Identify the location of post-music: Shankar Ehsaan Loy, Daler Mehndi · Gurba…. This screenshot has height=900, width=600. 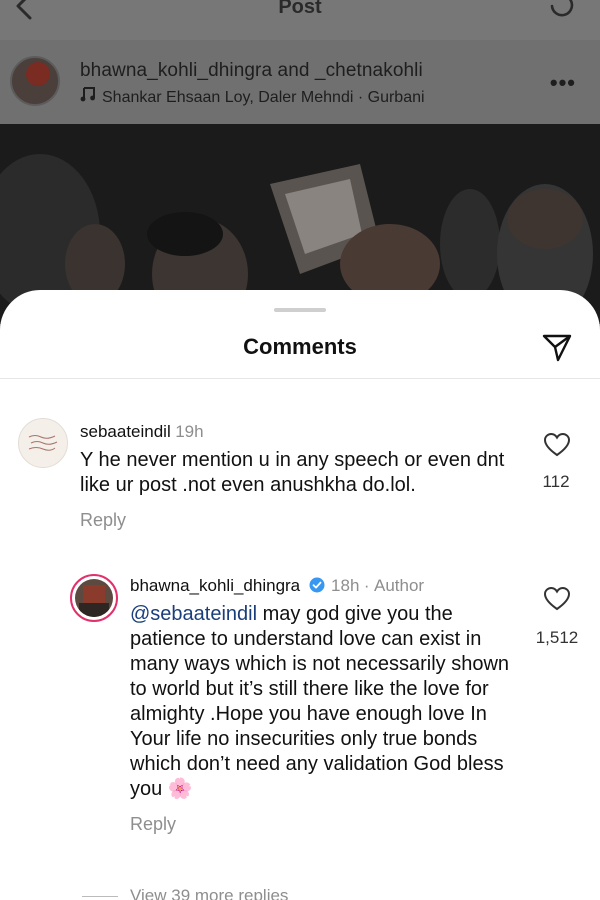
(252, 96).